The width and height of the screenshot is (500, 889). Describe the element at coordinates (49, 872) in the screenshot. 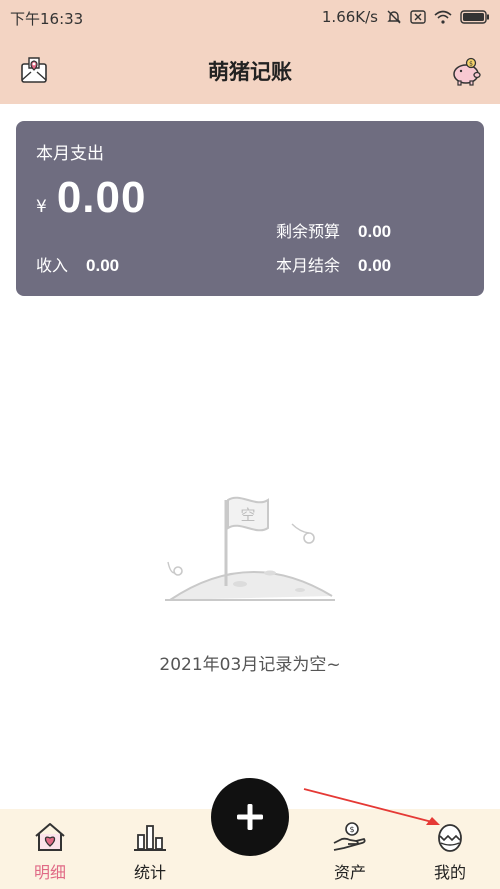

I see `tab-detail-label: 明细` at that location.